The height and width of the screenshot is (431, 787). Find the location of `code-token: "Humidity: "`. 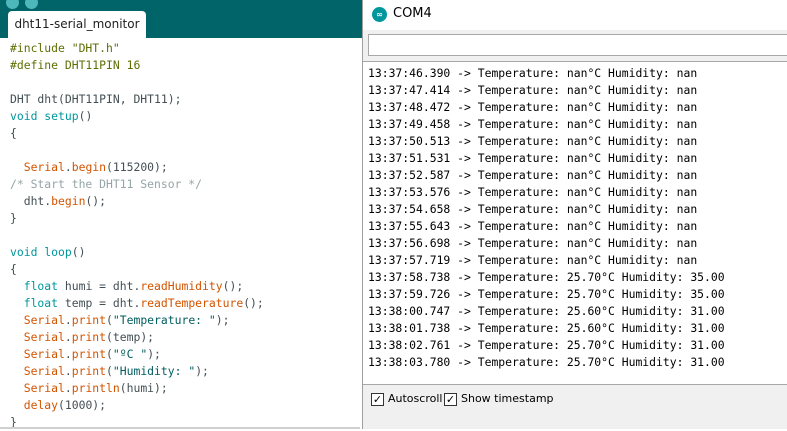

code-token: "Humidity: " is located at coordinates (154, 371).